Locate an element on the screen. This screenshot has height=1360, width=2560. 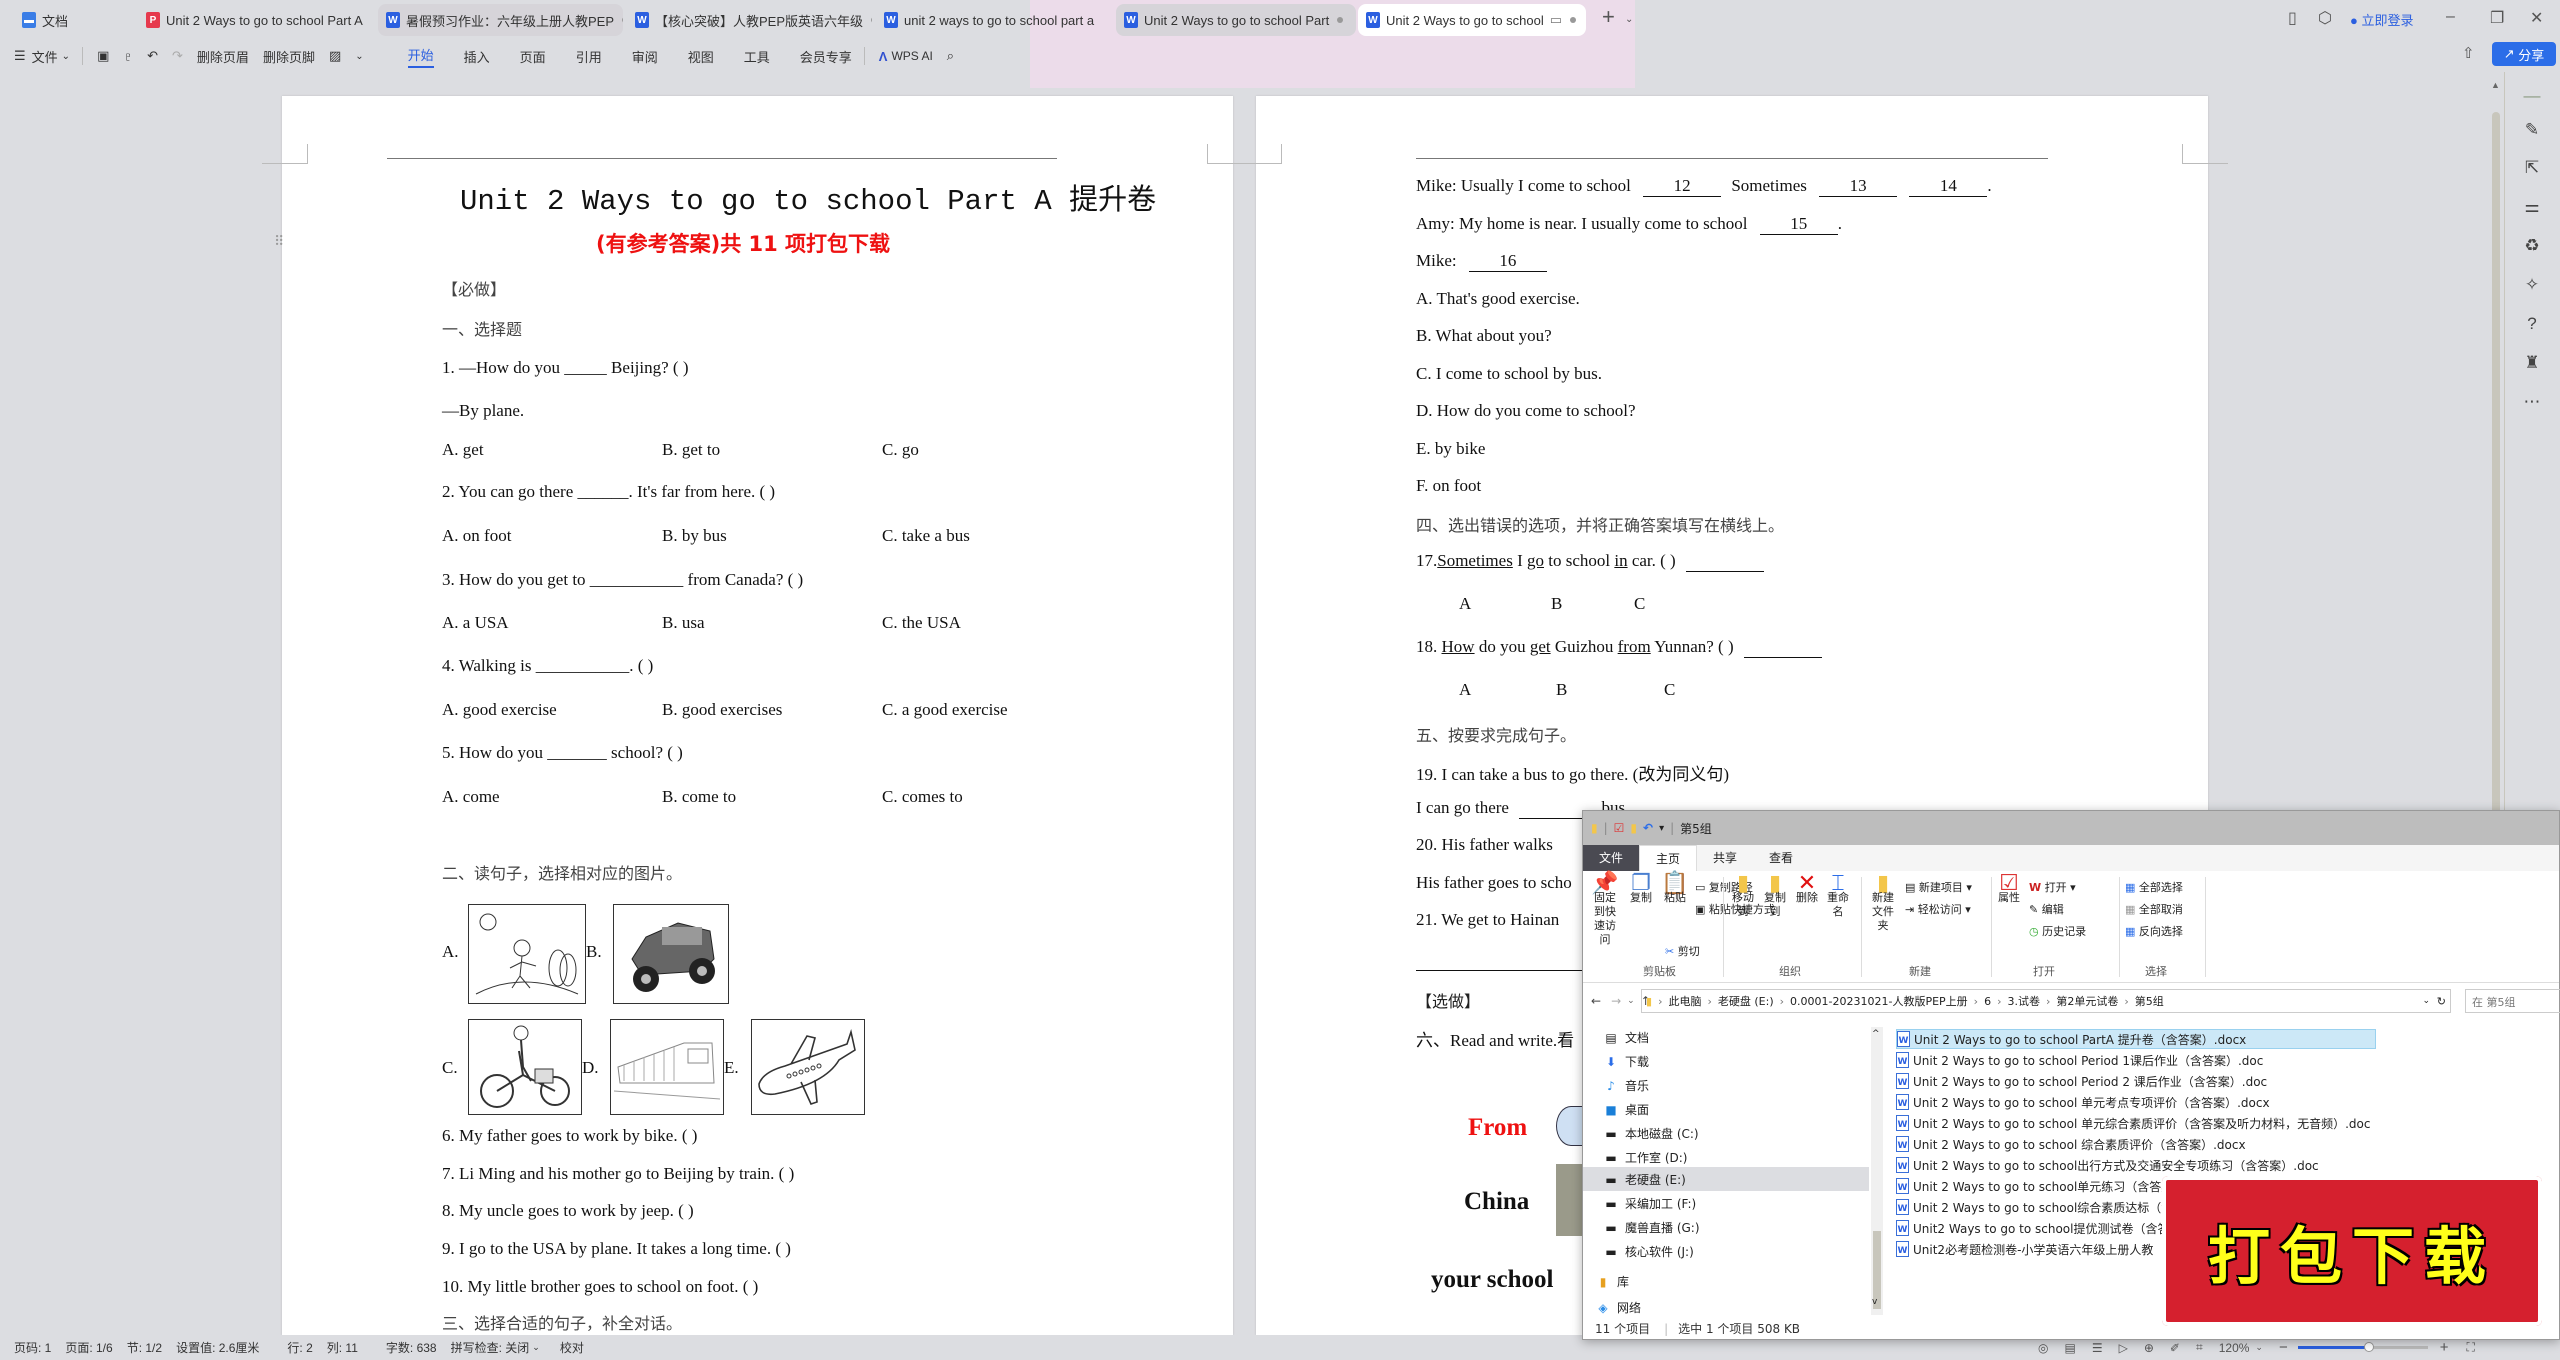
open-button: W 打开 ▾ is located at coordinates (2052, 887).